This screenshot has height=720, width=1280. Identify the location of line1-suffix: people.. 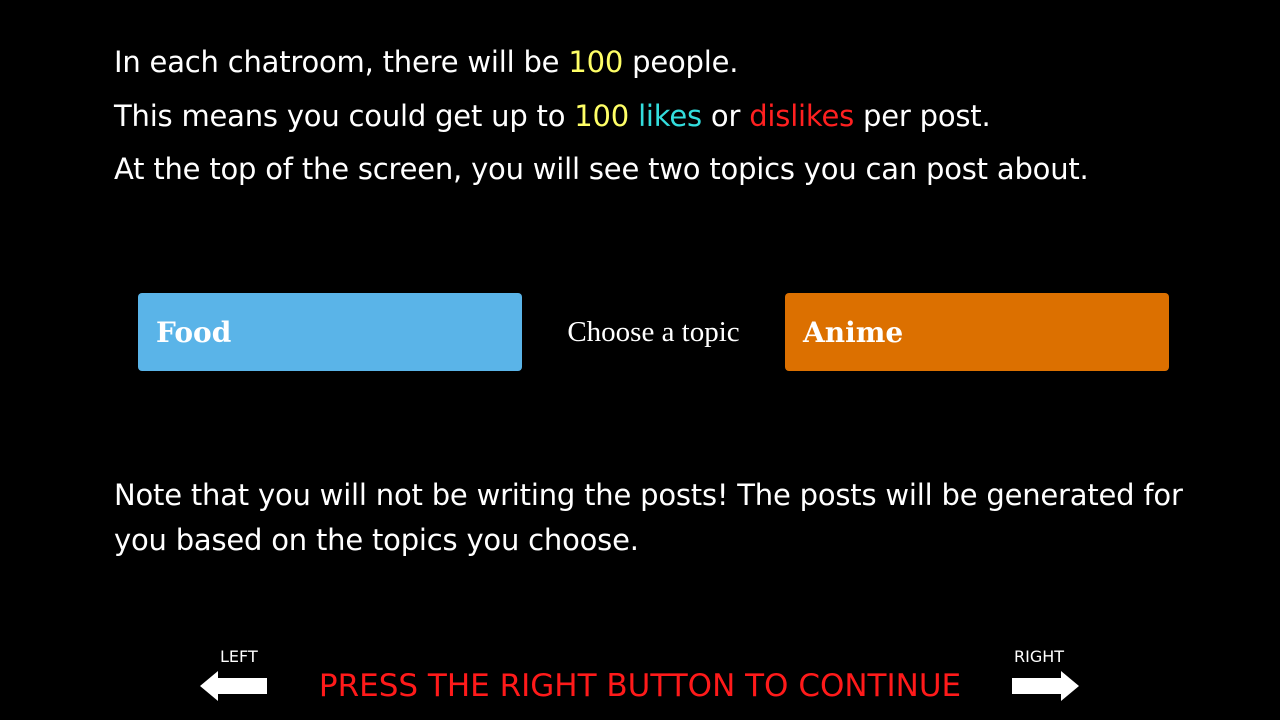
(681, 62).